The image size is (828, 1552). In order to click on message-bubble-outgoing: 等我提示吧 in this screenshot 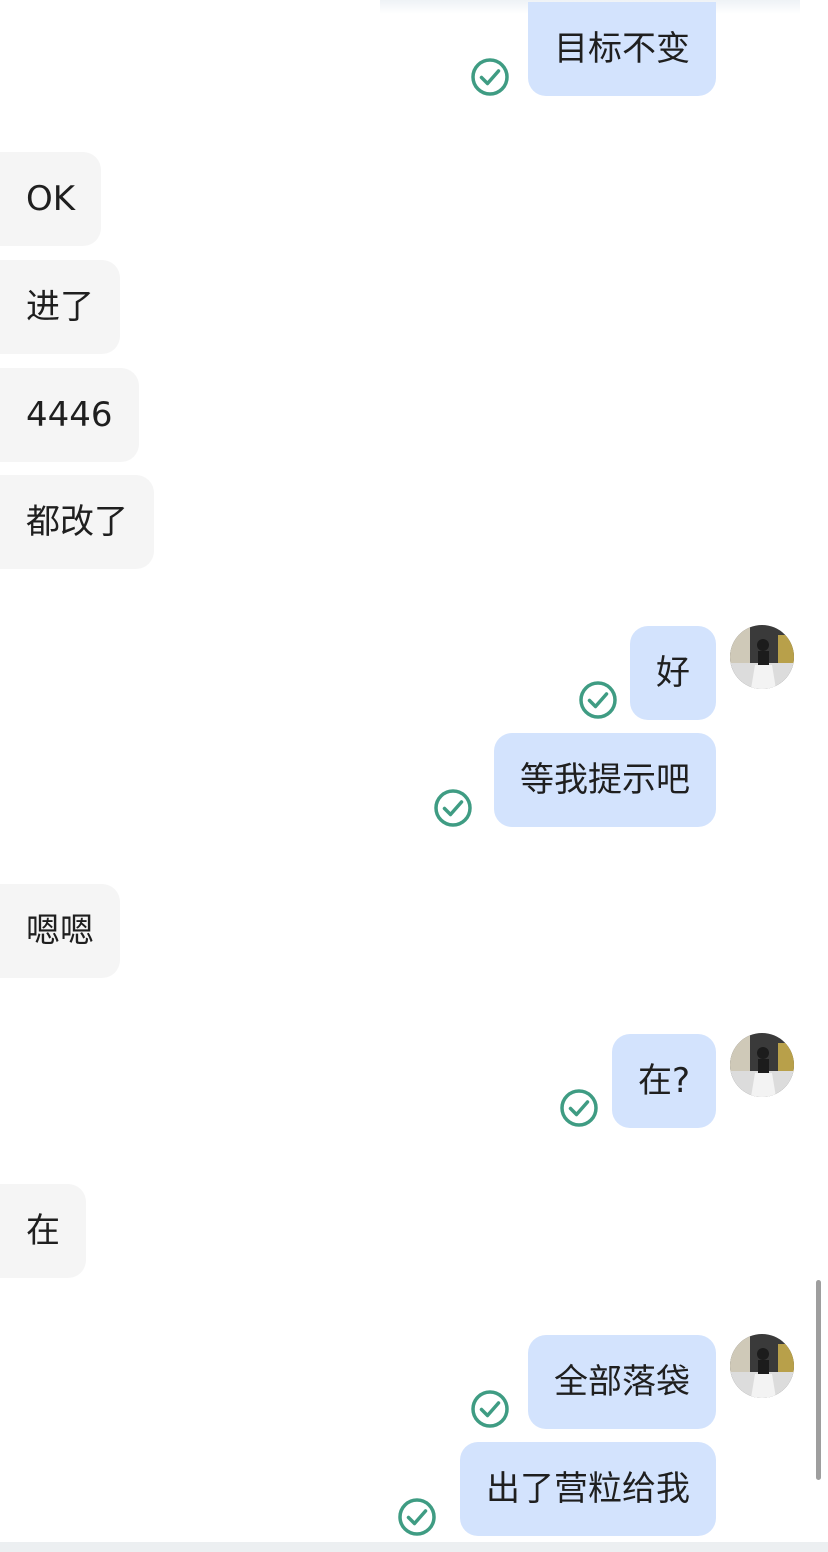, I will do `click(605, 780)`.